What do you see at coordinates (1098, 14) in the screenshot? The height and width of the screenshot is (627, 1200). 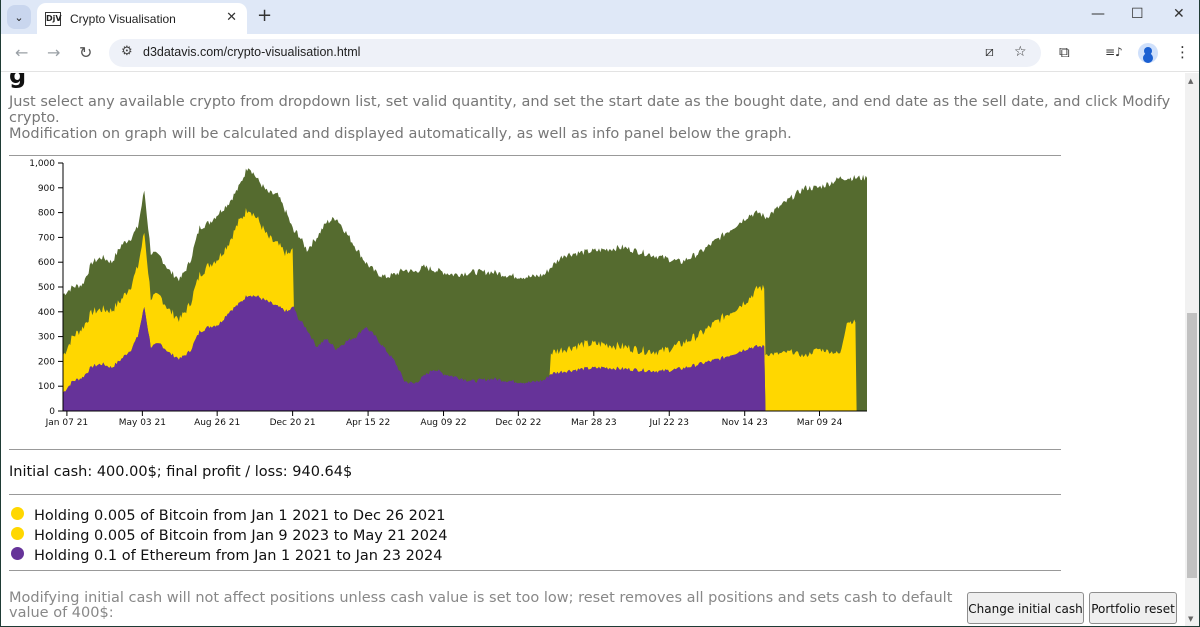 I see `minimize-icon: —` at bounding box center [1098, 14].